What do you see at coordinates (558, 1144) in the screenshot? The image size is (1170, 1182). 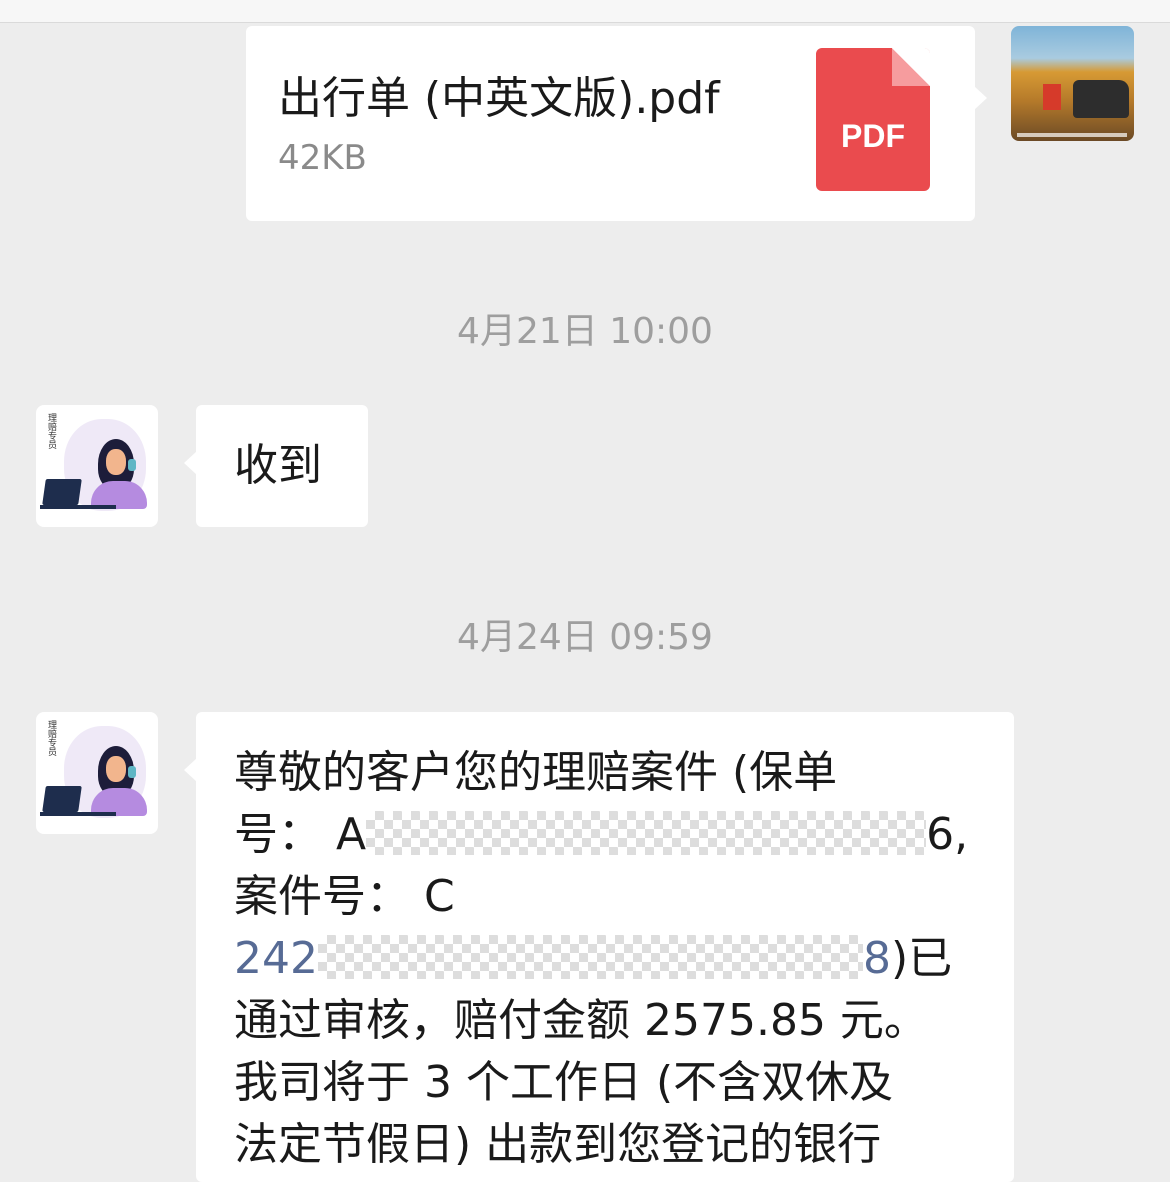 I see `message-line: 法定节假日) 出款到您登记的银行` at bounding box center [558, 1144].